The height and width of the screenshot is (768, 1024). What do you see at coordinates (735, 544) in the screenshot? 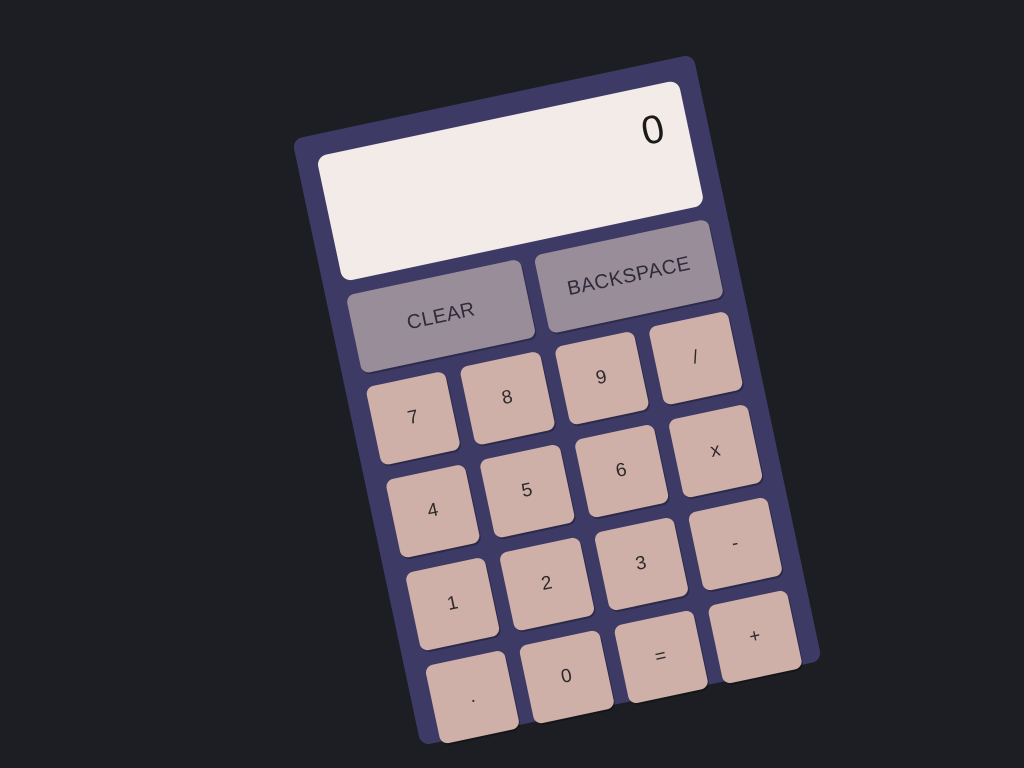
I see `key-subtract: -` at bounding box center [735, 544].